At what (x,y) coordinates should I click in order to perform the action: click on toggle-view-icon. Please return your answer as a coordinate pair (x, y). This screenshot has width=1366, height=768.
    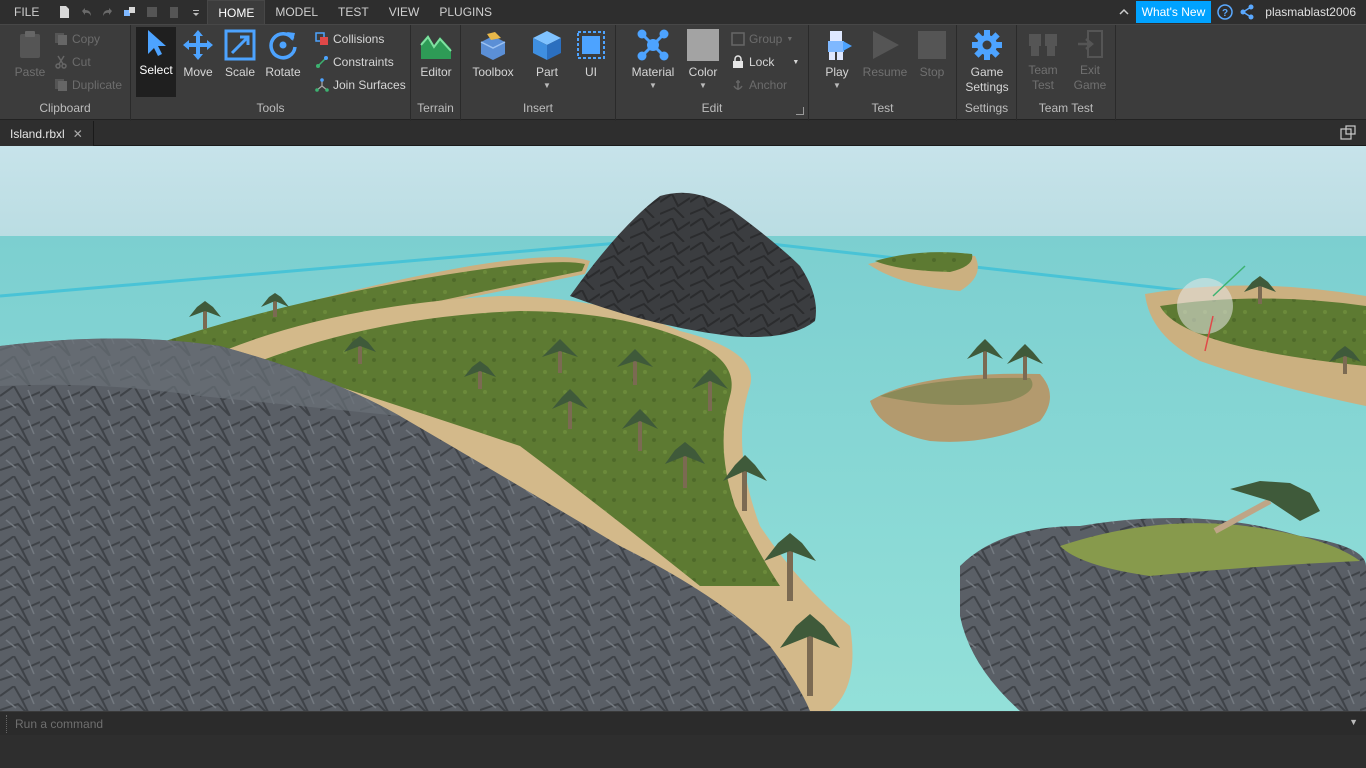
    Looking at the image, I should click on (1348, 133).